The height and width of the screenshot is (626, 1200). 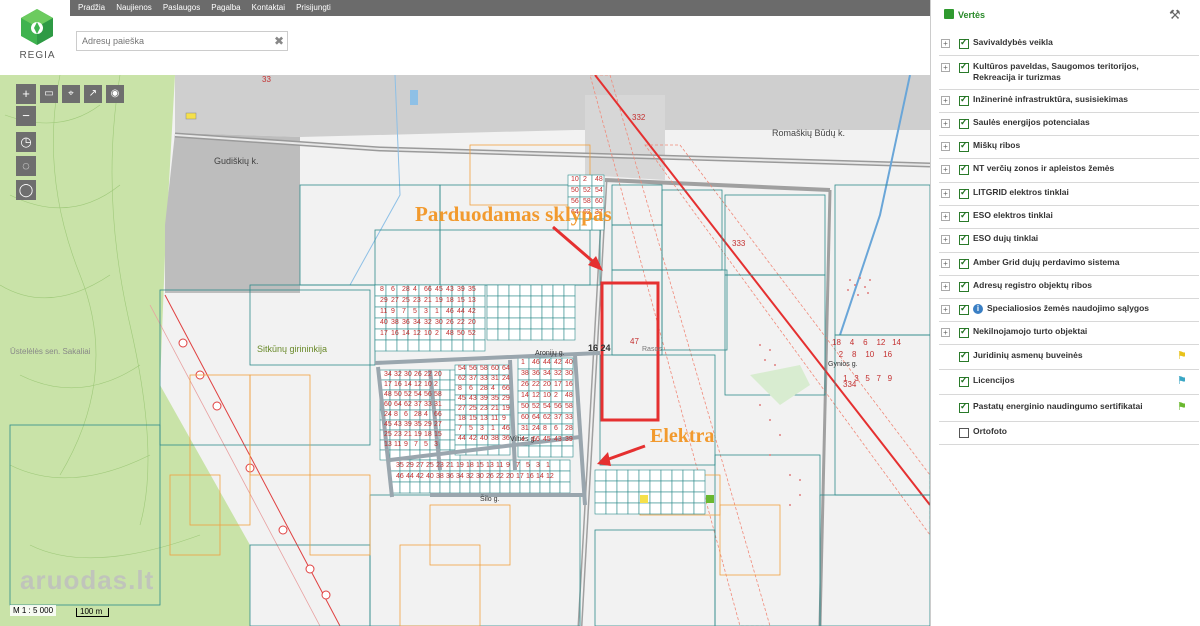 What do you see at coordinates (33, 610) in the screenshot?
I see `scale-indicator: M 1 : 5 000` at bounding box center [33, 610].